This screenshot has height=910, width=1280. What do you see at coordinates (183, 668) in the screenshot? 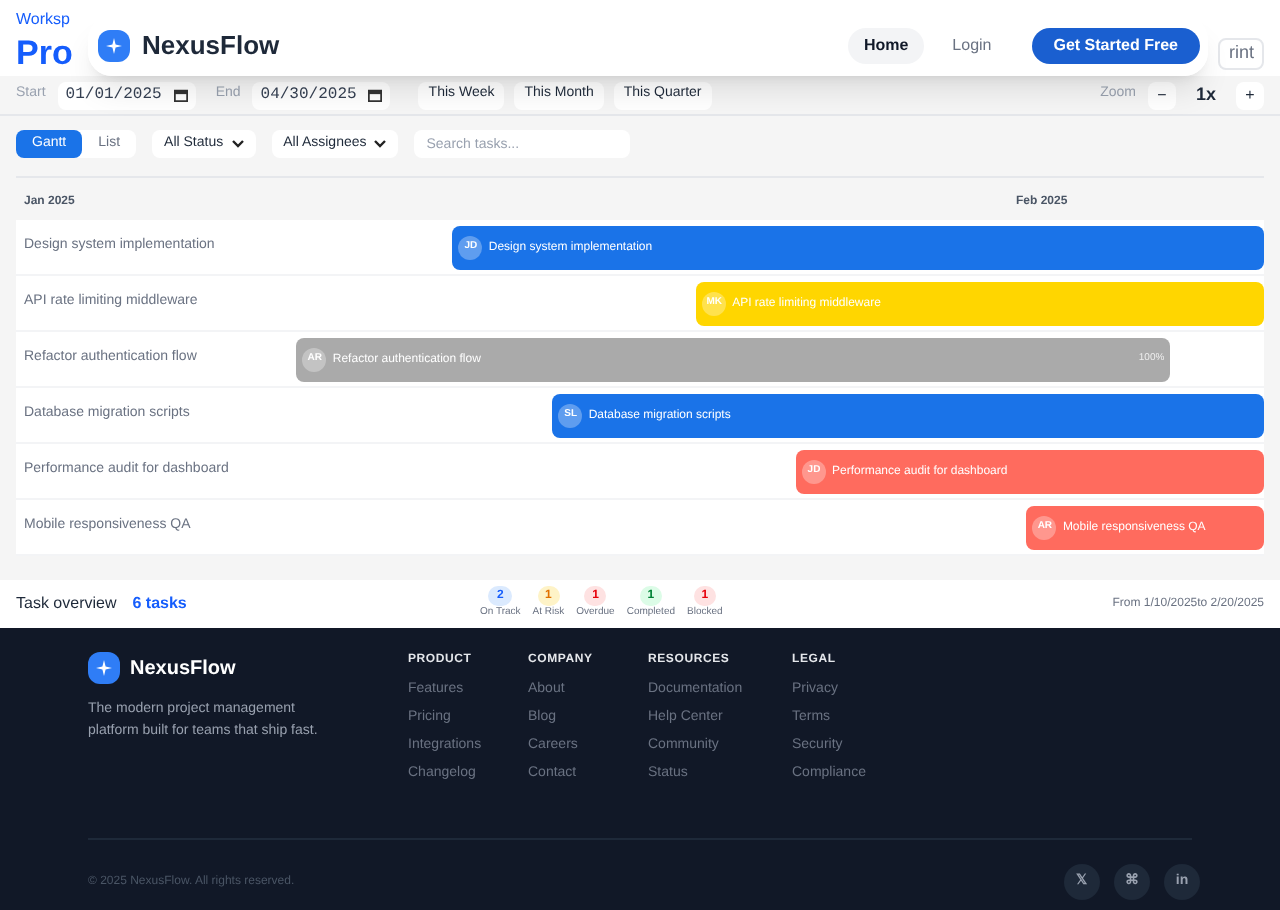
I see `footer-brand: NexusFlow` at bounding box center [183, 668].